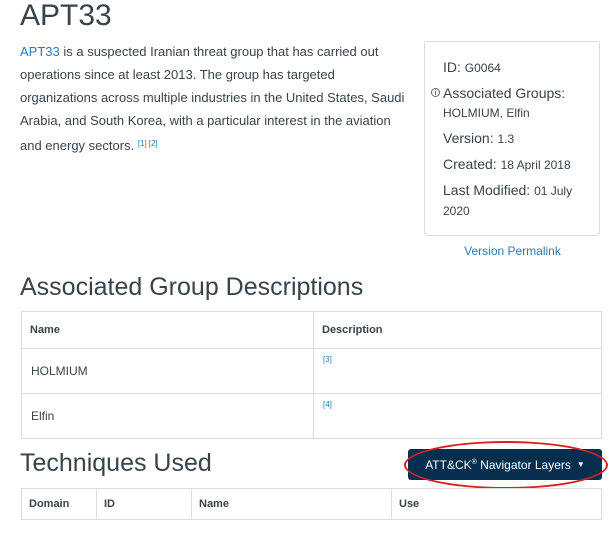 The height and width of the screenshot is (533, 609). I want to click on created-value: 18 April 2018, so click(535, 165).